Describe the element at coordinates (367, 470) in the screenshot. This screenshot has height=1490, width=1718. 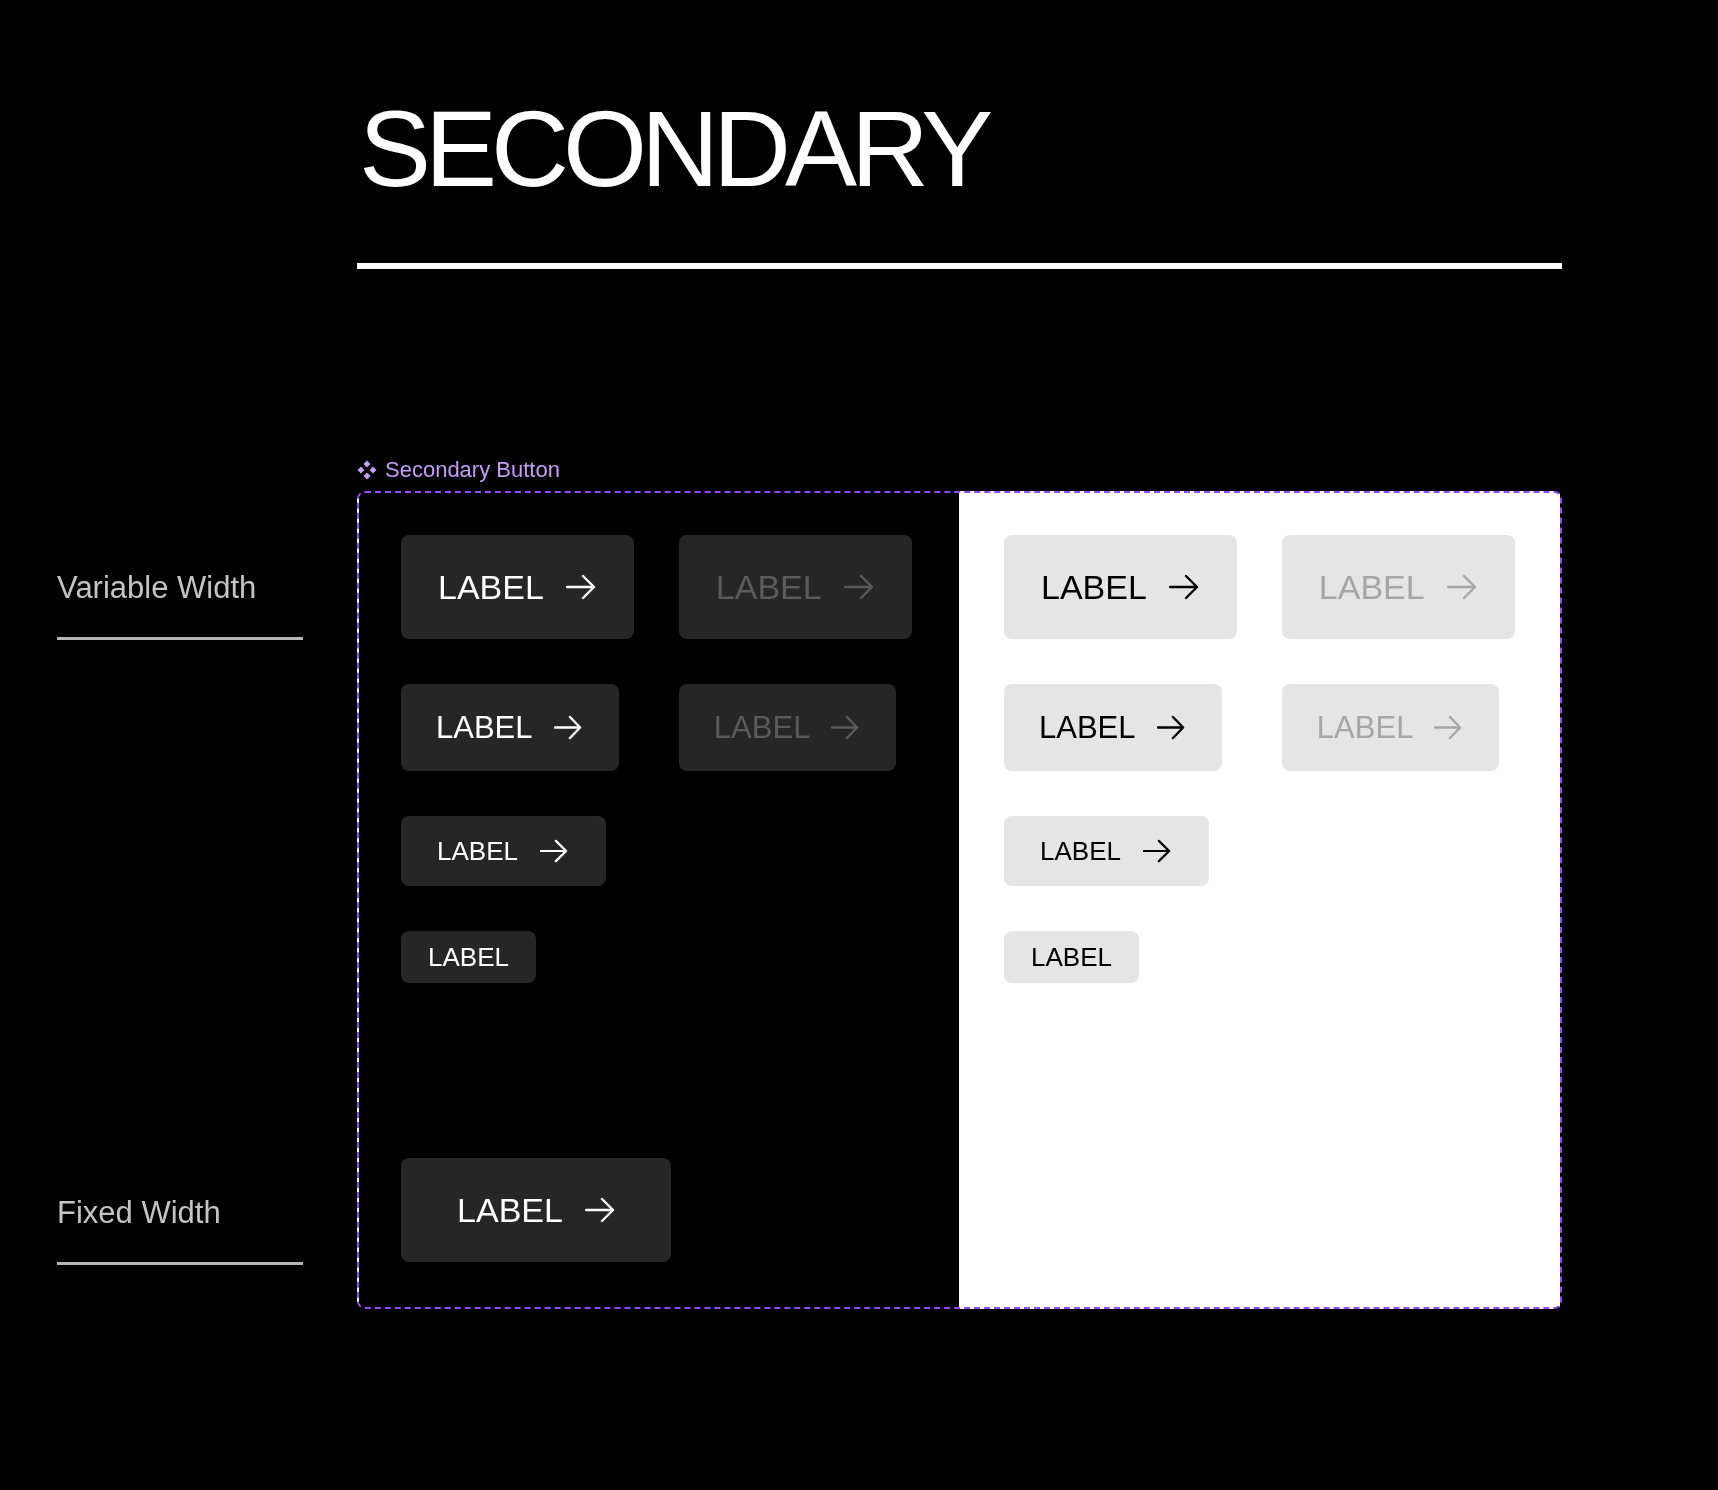
I see `component-icon` at that location.